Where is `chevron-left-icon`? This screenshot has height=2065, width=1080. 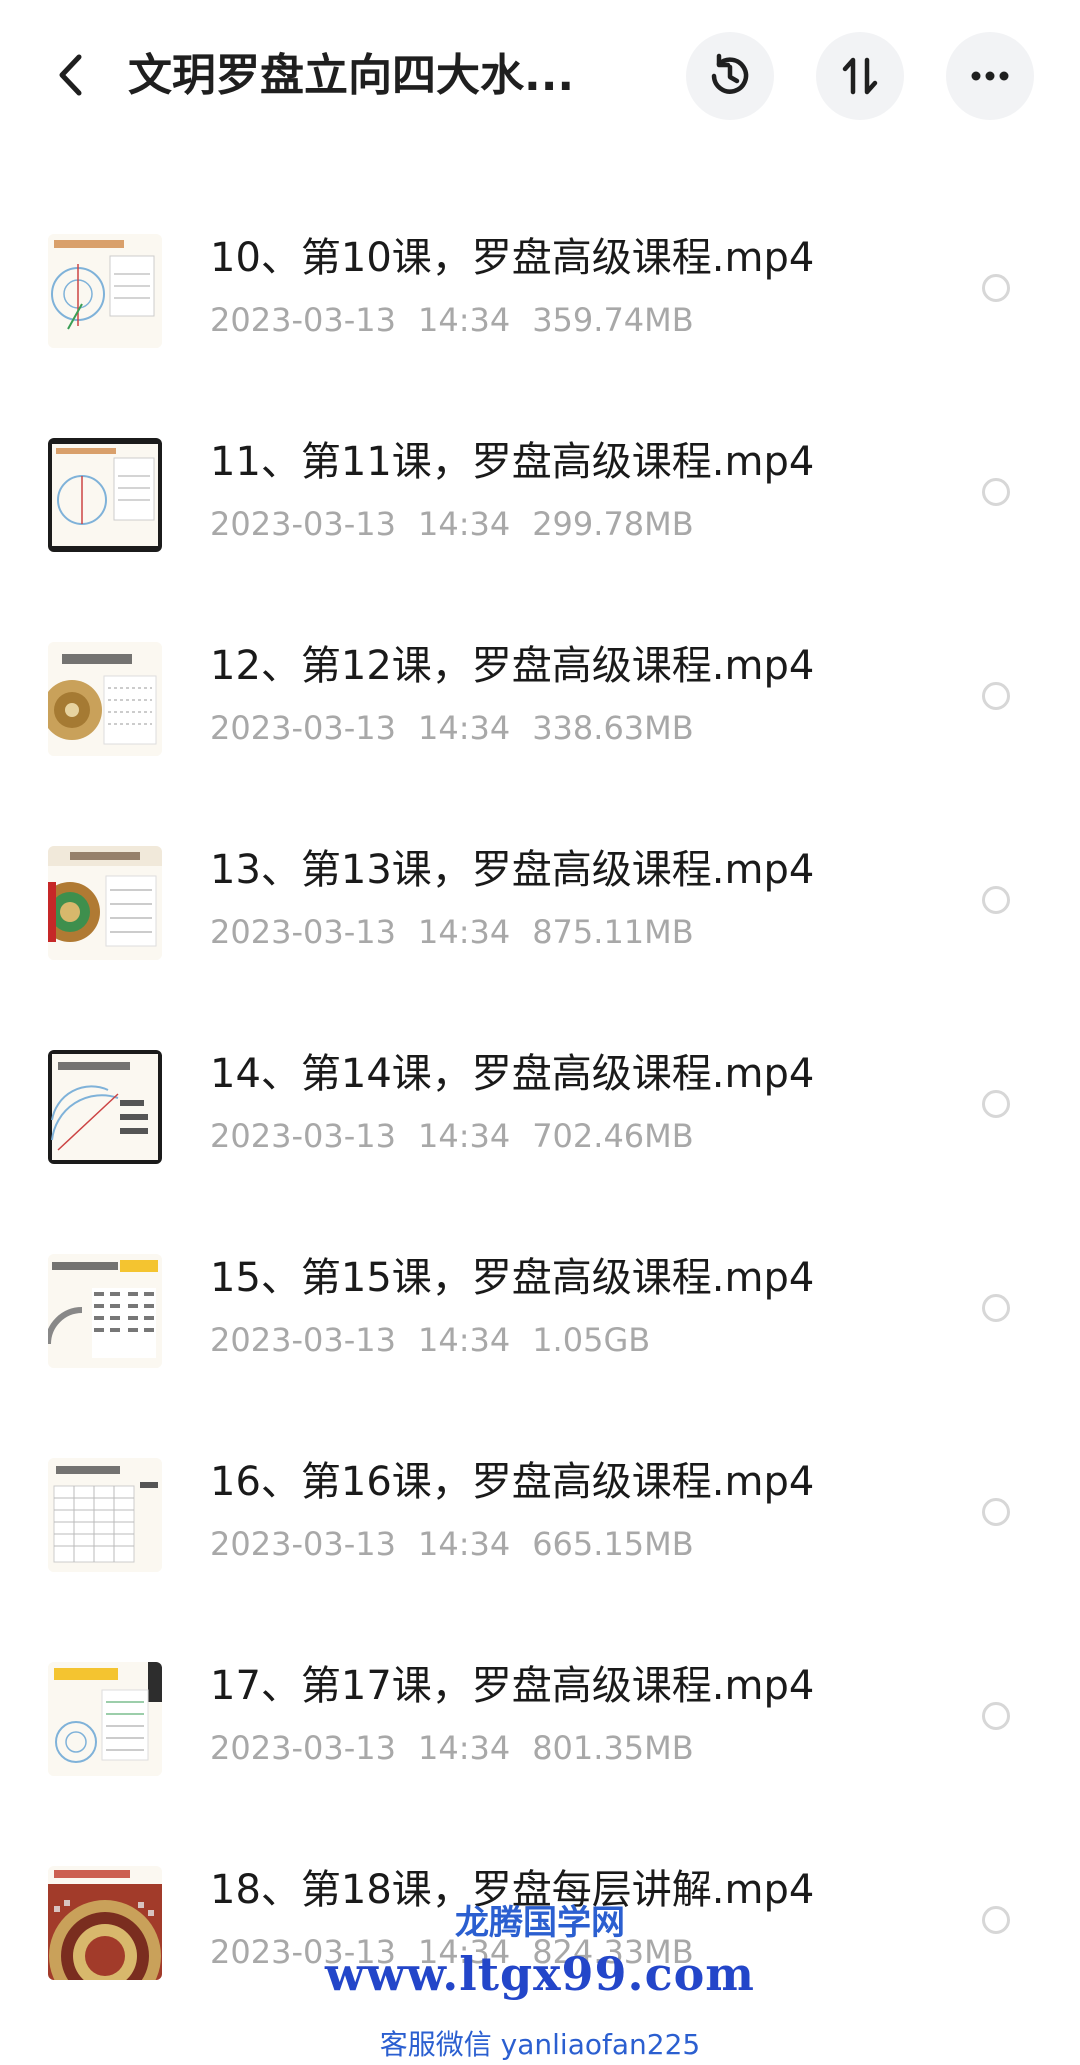
chevron-left-icon is located at coordinates (70, 75).